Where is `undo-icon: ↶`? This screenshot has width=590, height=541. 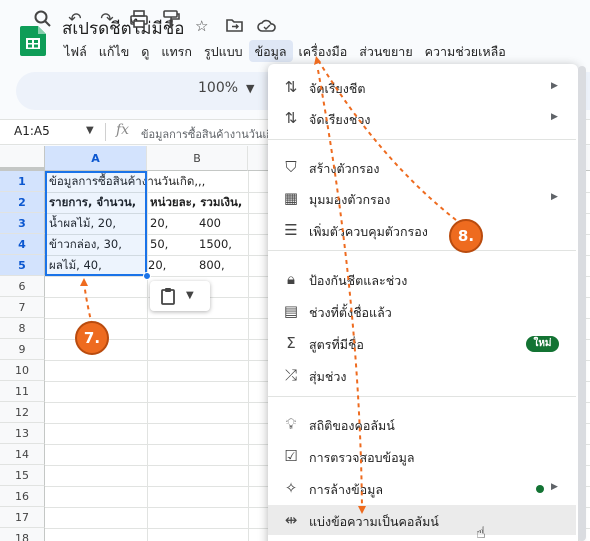
undo-icon: ↶ is located at coordinates (75, 19).